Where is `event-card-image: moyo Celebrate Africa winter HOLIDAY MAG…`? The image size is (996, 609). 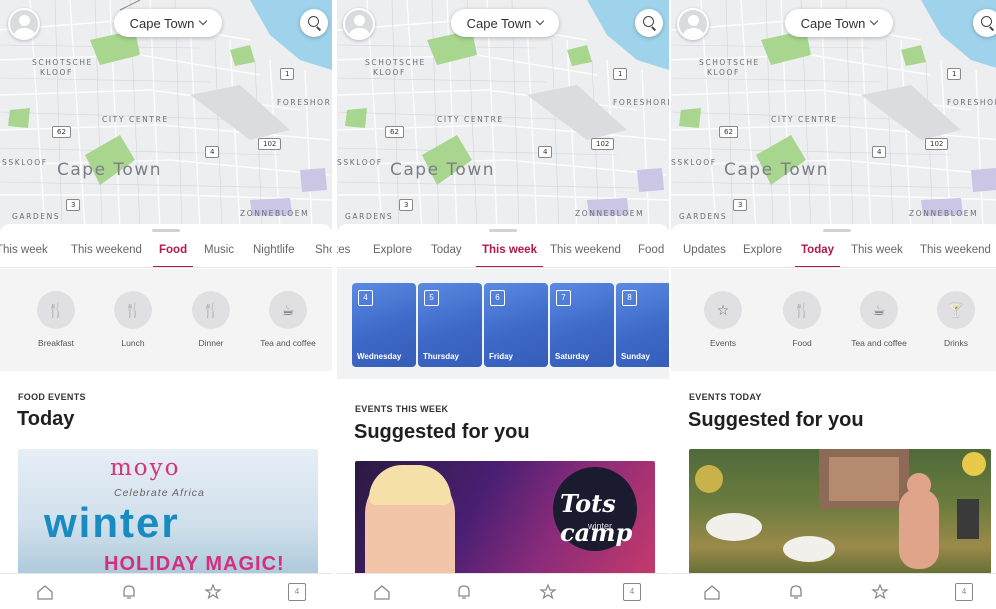 event-card-image: moyo Celebrate Africa winter HOLIDAY MAG… is located at coordinates (168, 514).